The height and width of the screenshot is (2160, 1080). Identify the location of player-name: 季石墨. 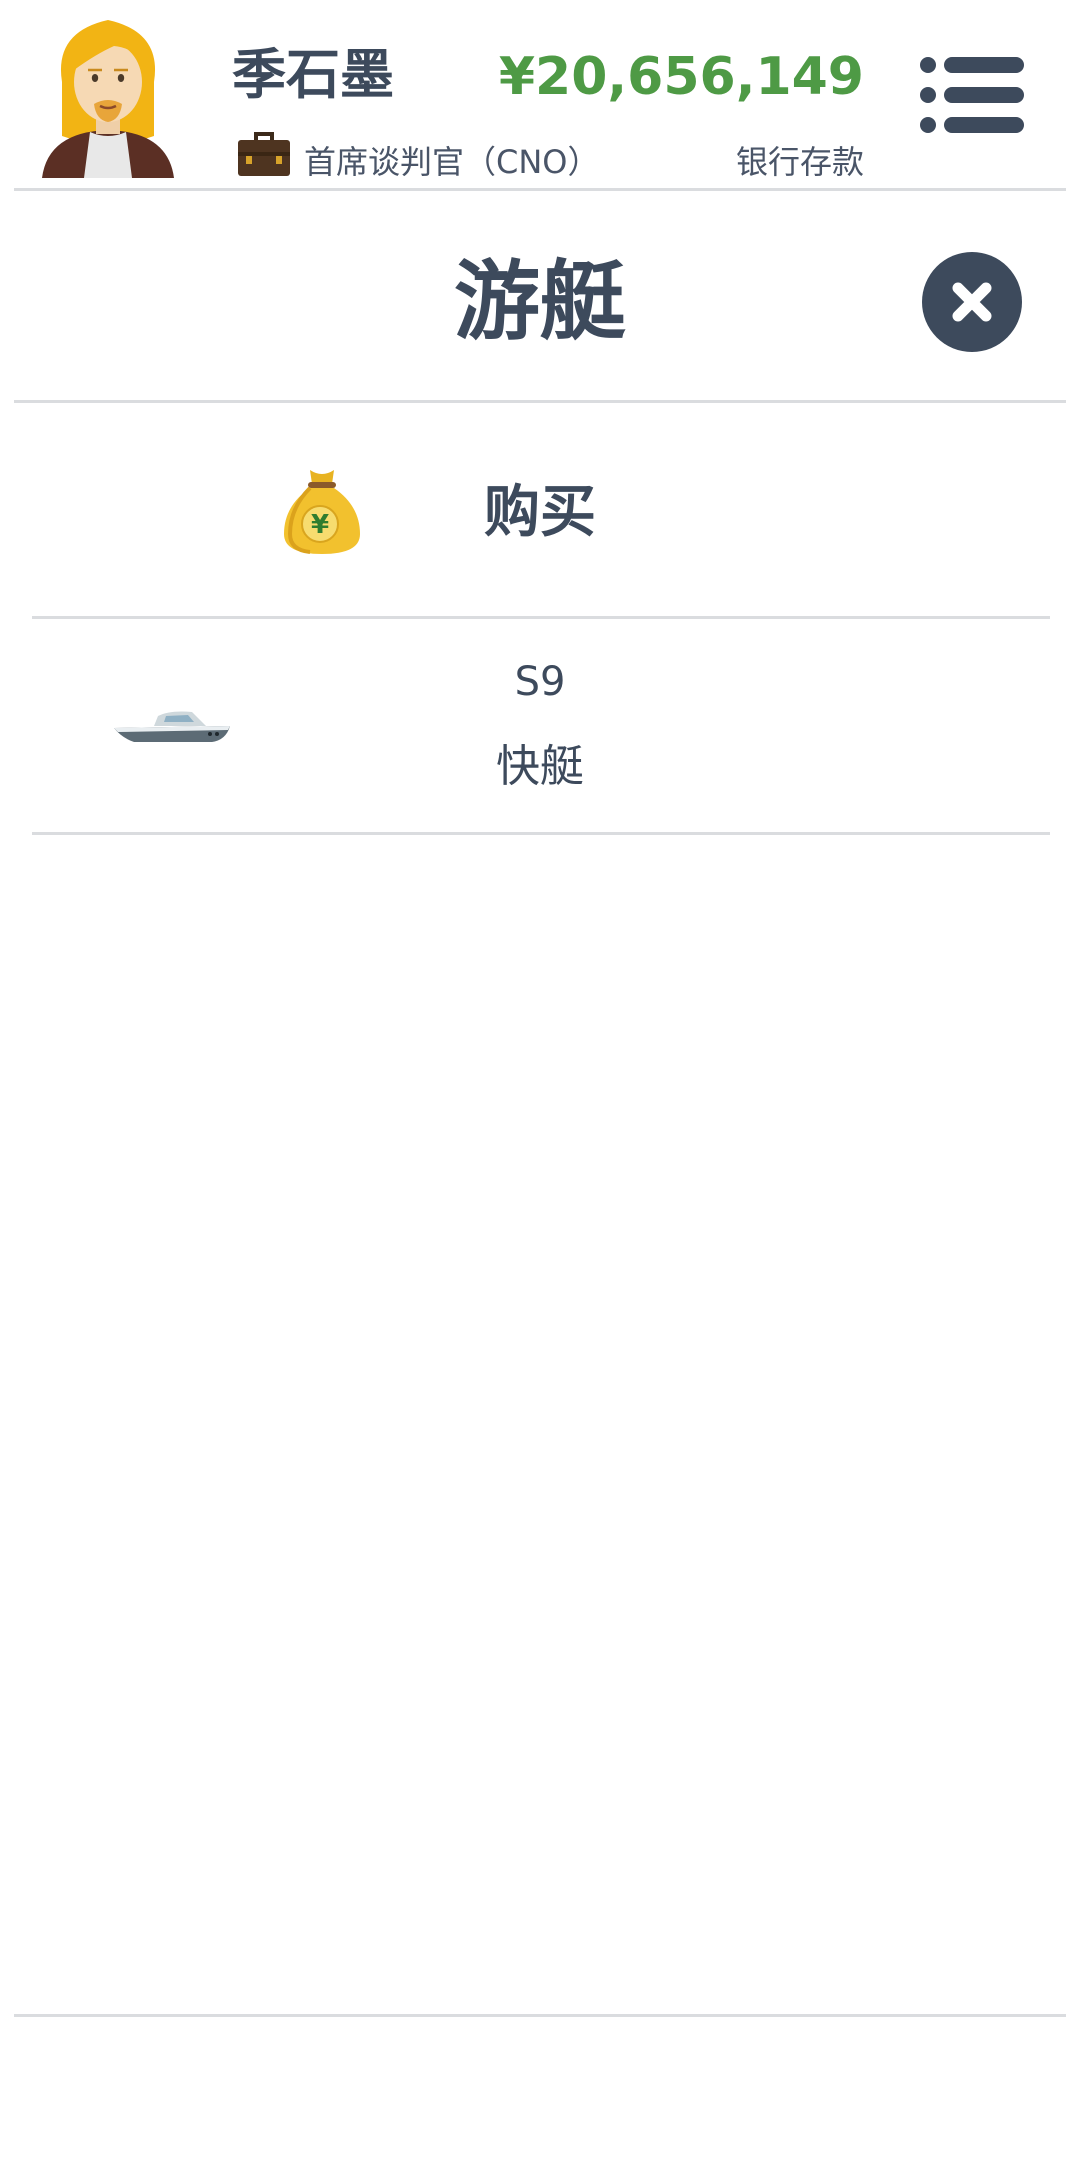
(313, 74).